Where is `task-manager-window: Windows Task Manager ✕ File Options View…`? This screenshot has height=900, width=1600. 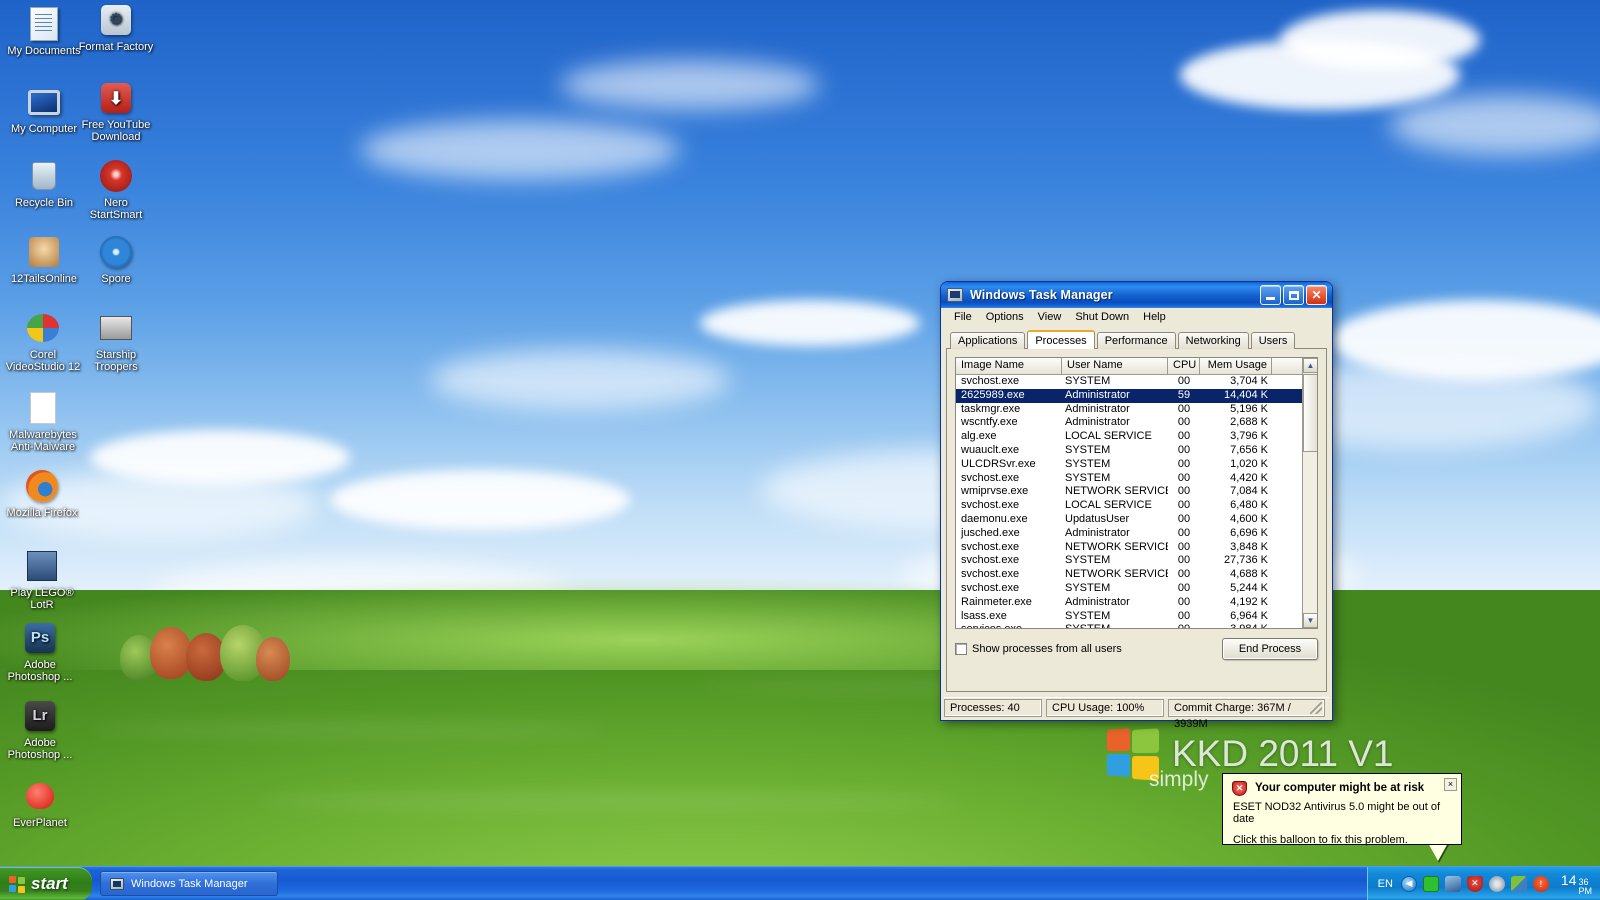 task-manager-window: Windows Task Manager ✕ File Options View… is located at coordinates (1136, 505).